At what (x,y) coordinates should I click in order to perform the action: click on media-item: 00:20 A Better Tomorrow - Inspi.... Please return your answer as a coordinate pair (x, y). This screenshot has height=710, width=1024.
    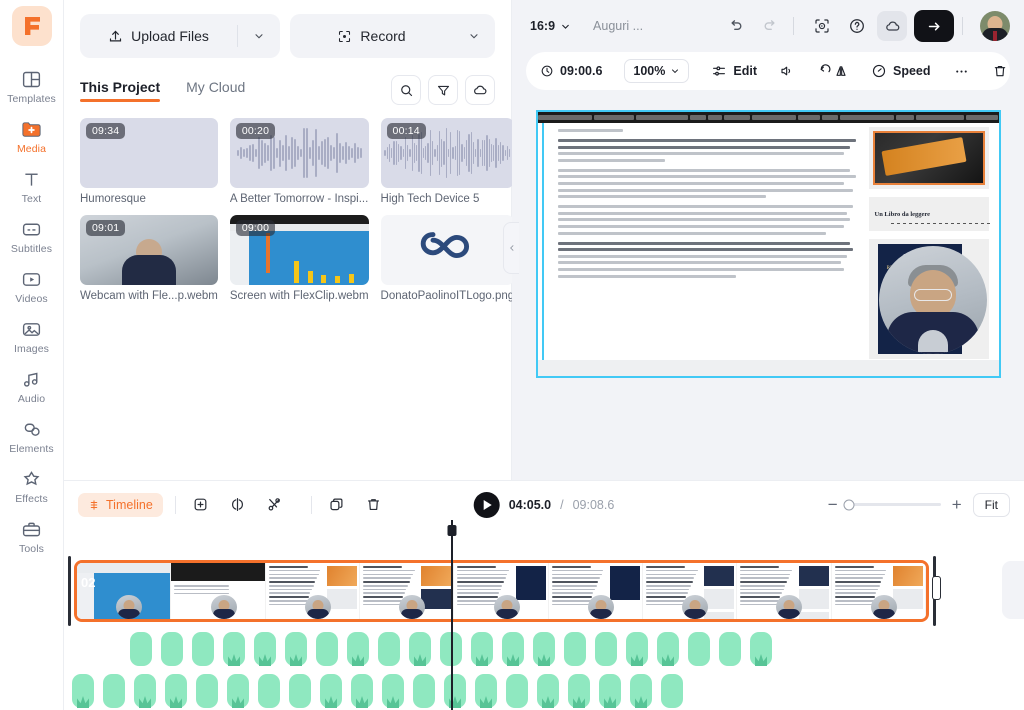
    Looking at the image, I should click on (299, 161).